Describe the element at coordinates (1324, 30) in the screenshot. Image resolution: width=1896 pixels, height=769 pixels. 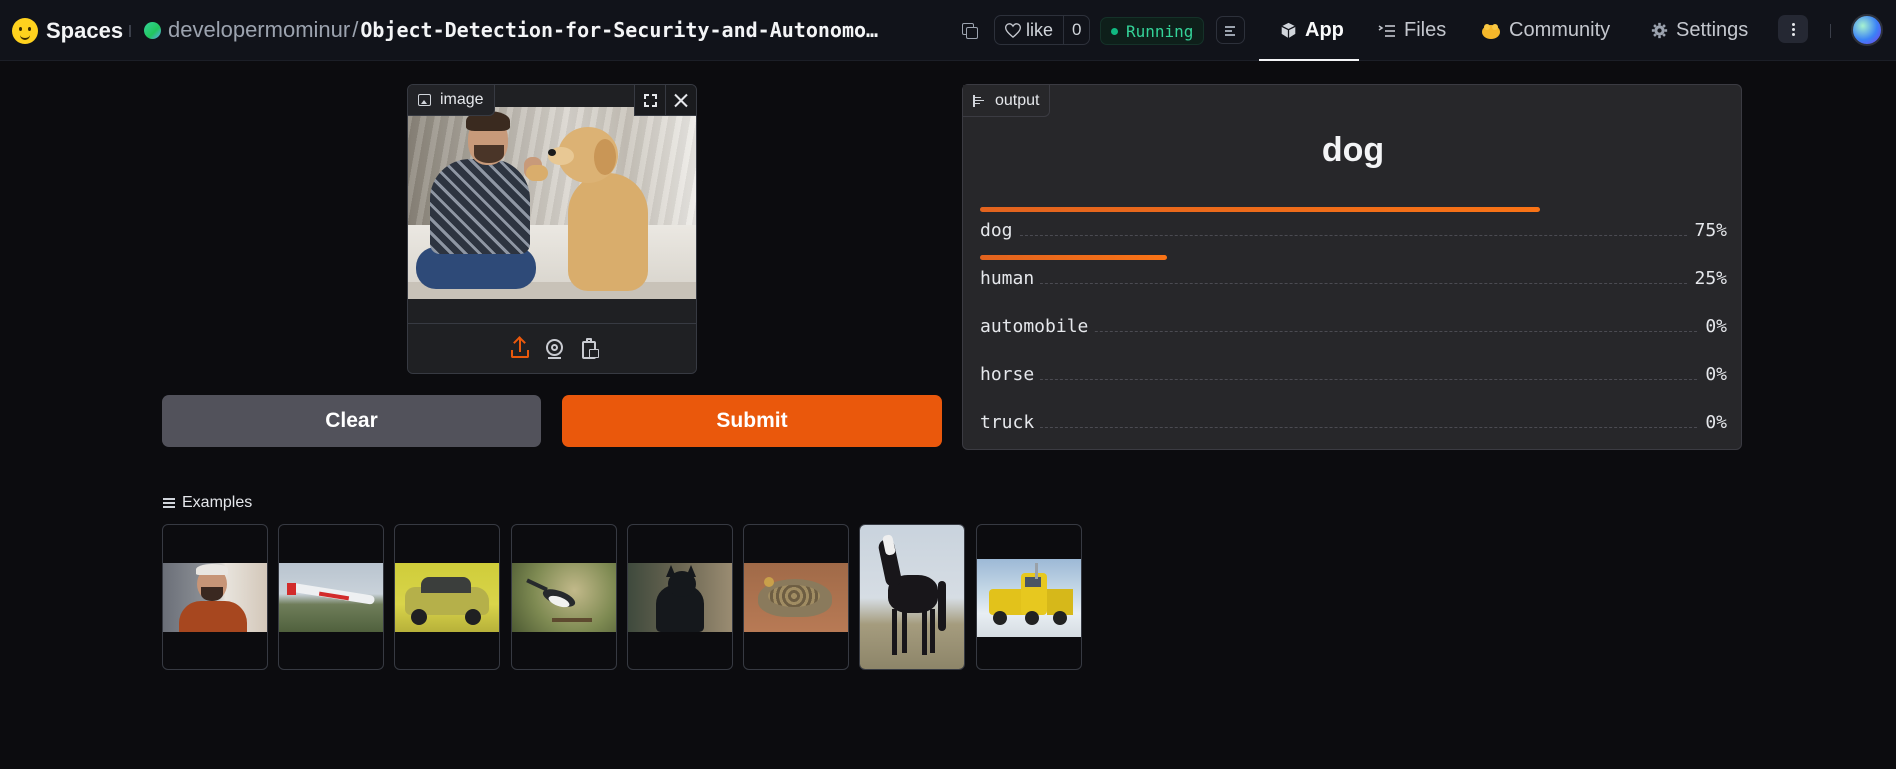
I see `tab-app-label: App` at that location.